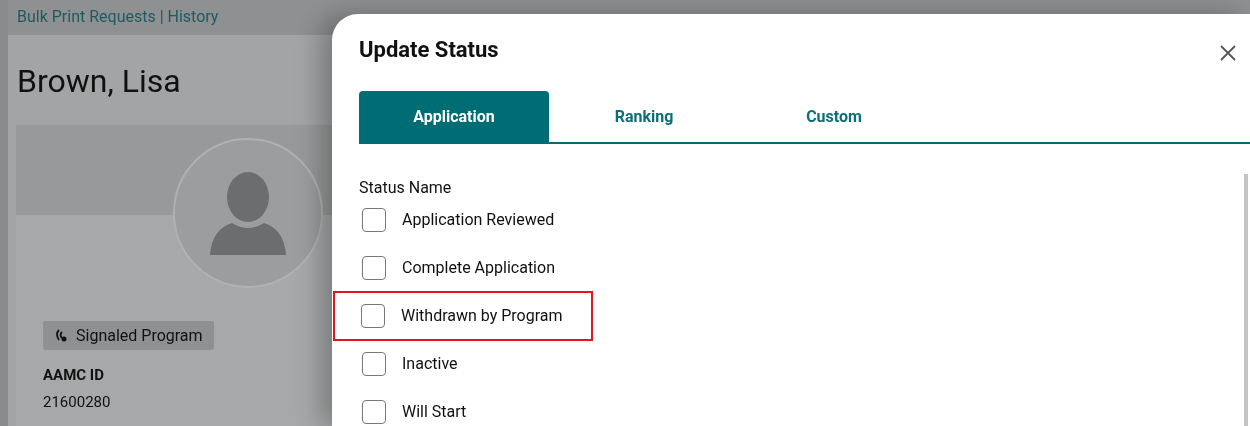 This screenshot has height=426, width=1250. Describe the element at coordinates (1228, 53) in the screenshot. I see `close-icon` at that location.